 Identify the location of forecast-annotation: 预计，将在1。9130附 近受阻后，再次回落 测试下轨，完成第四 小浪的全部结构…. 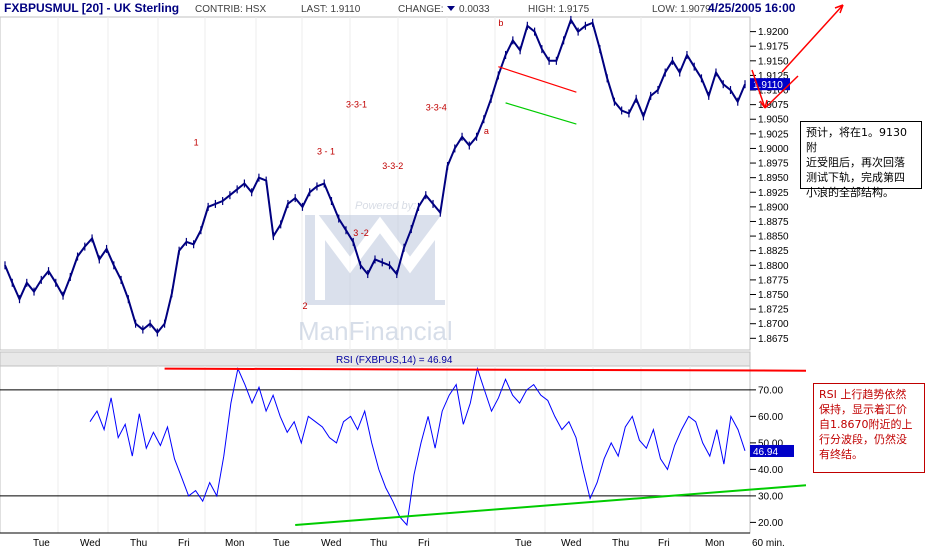
(861, 160).